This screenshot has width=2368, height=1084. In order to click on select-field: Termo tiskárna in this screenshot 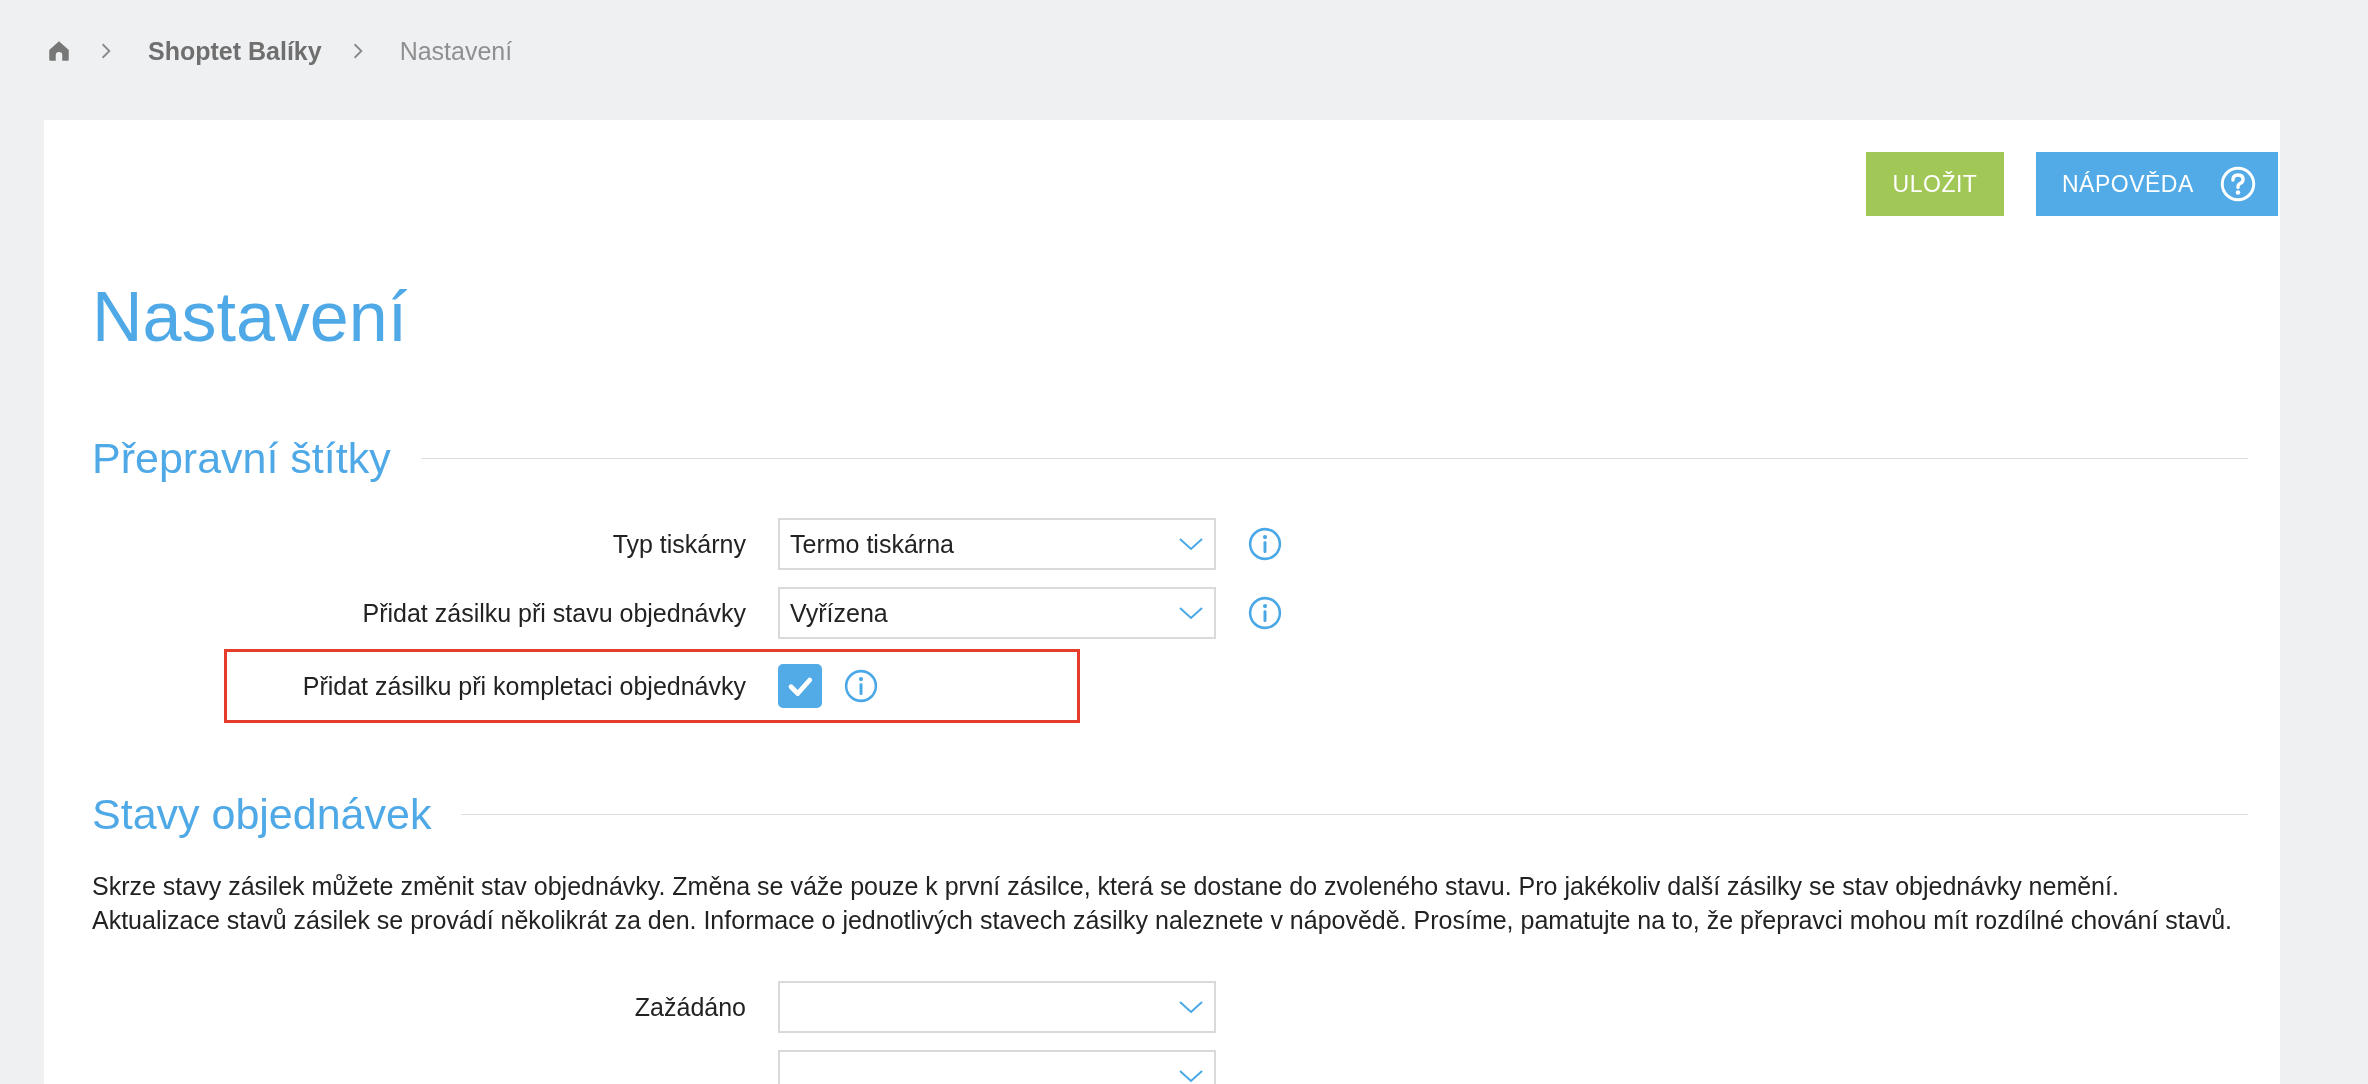, I will do `click(997, 544)`.